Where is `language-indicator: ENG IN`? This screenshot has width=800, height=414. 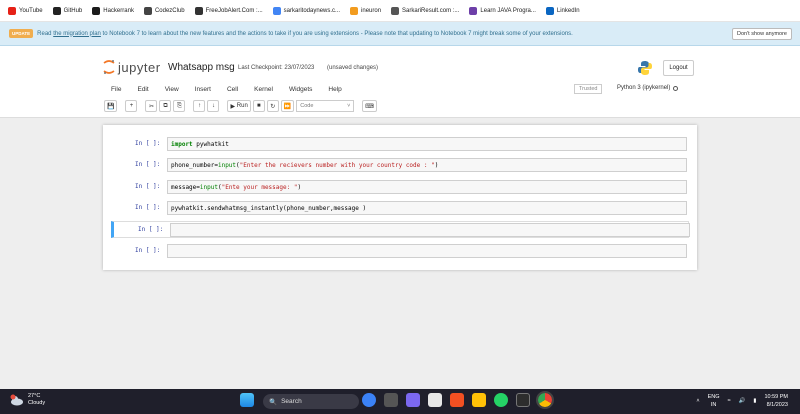 language-indicator: ENG IN is located at coordinates (714, 401).